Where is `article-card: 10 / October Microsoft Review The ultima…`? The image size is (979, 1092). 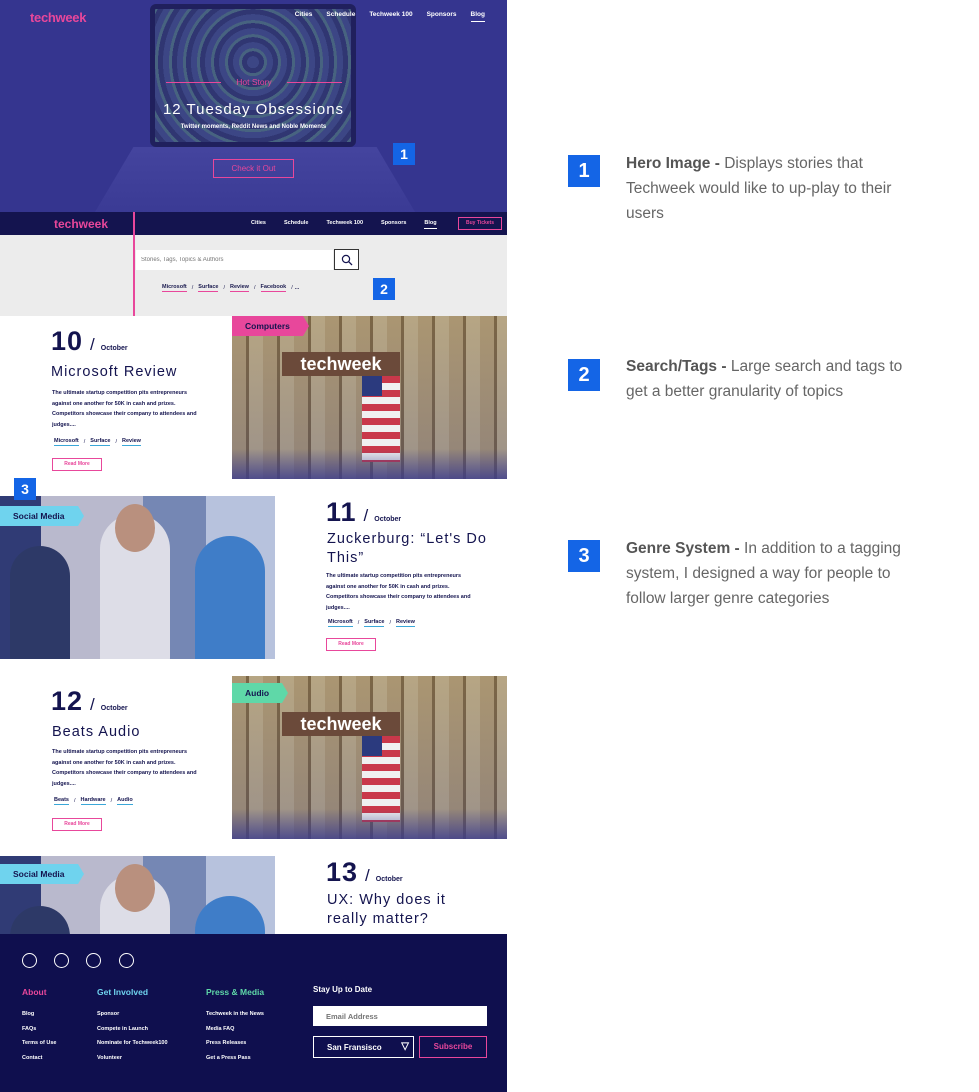 article-card: 10 / October Microsoft Review The ultima… is located at coordinates (253, 406).